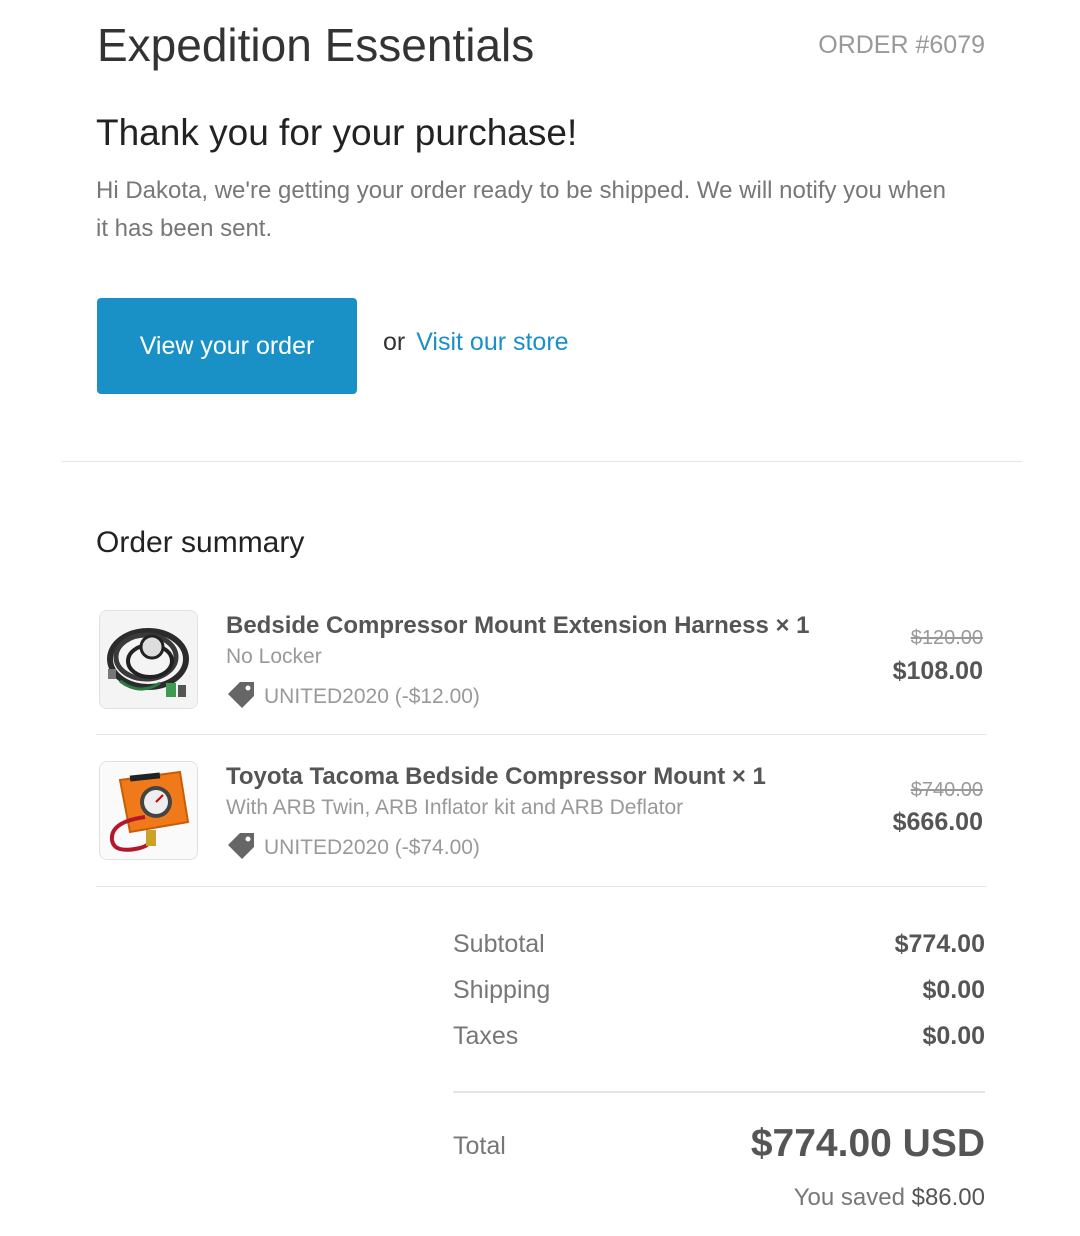  What do you see at coordinates (316, 45) in the screenshot?
I see `store-name: Expedition Essentials` at bounding box center [316, 45].